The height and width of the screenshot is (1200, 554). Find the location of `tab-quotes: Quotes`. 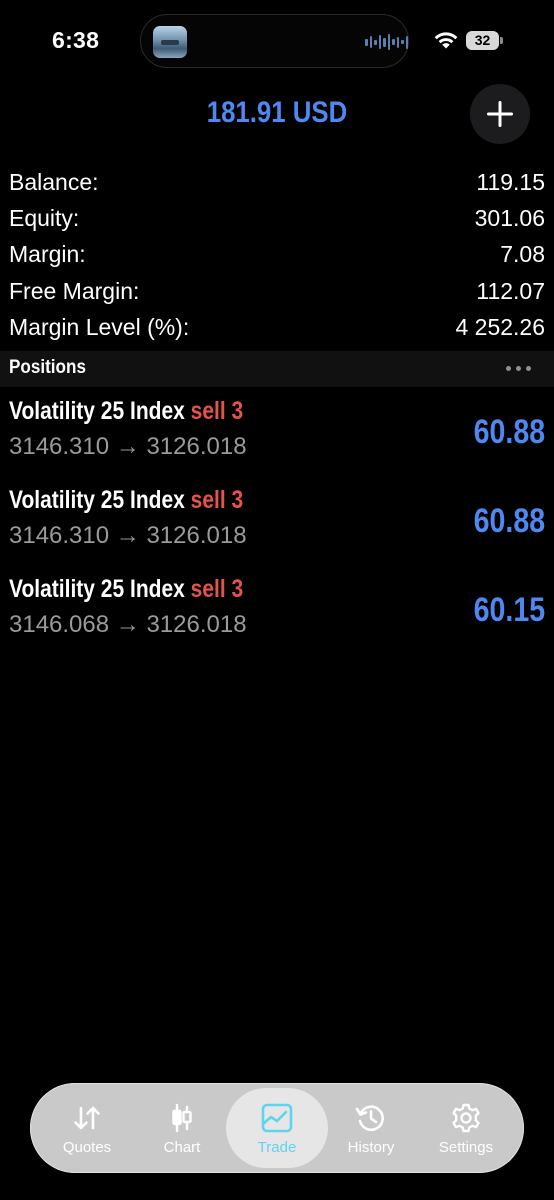

tab-quotes: Quotes is located at coordinates (87, 1128).